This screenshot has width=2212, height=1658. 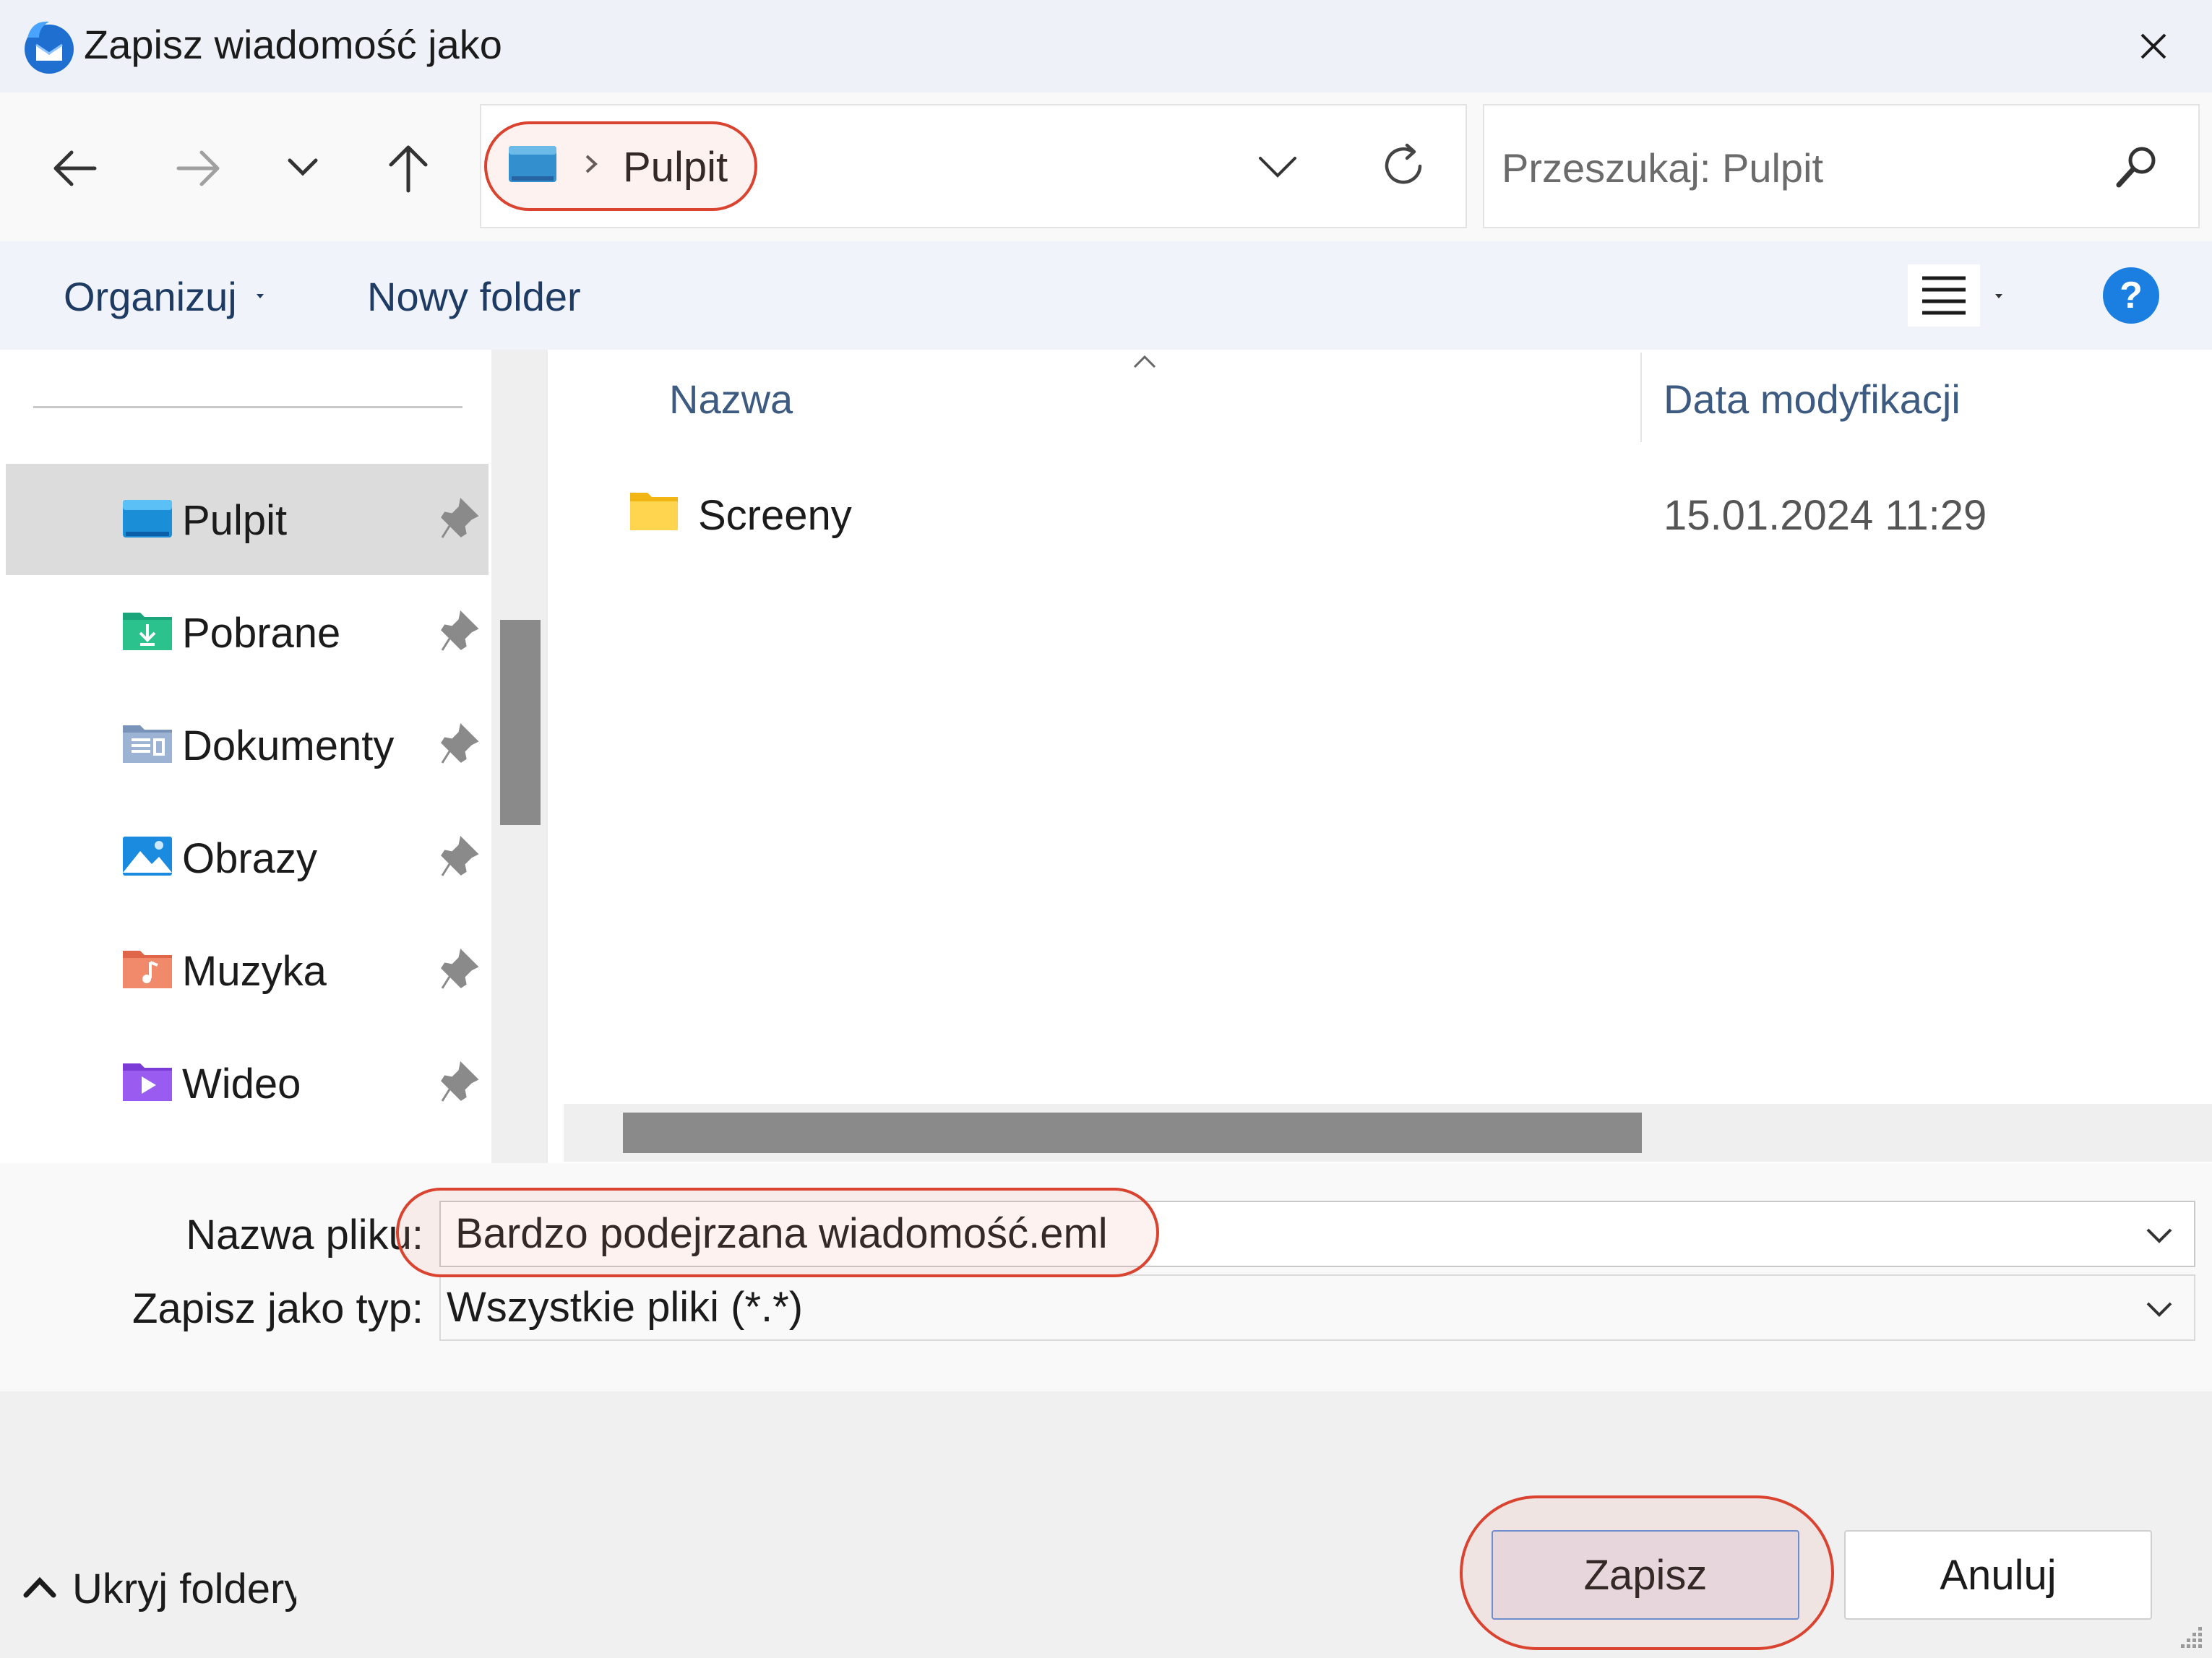 I want to click on video-icon, so click(x=147, y=1081).